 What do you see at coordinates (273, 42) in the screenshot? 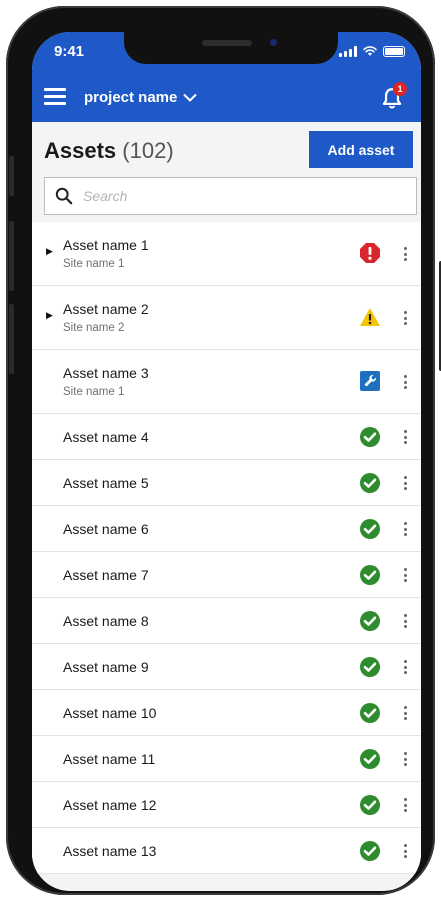
I see `front-camera` at bounding box center [273, 42].